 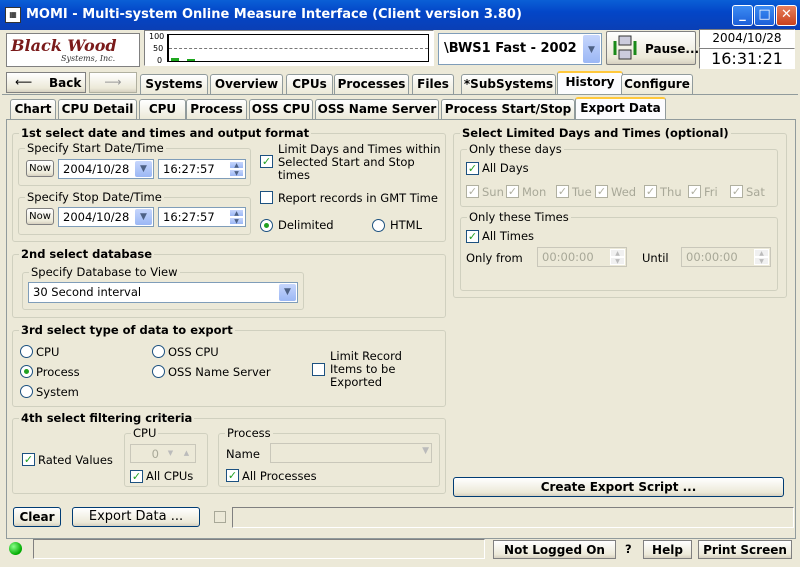 I want to click on rated-values-label: Rated Values, so click(x=75, y=460).